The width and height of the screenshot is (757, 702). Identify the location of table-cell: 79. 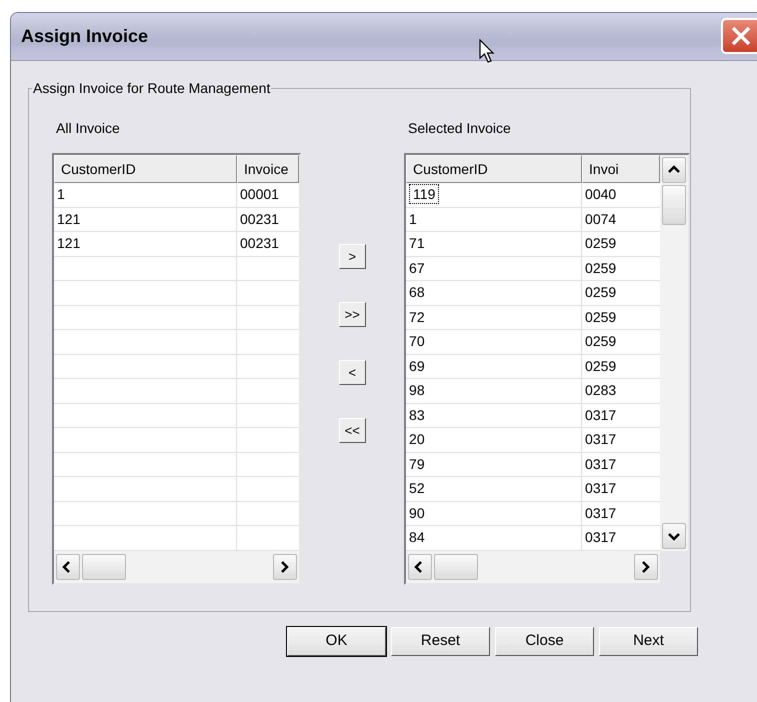
(494, 464).